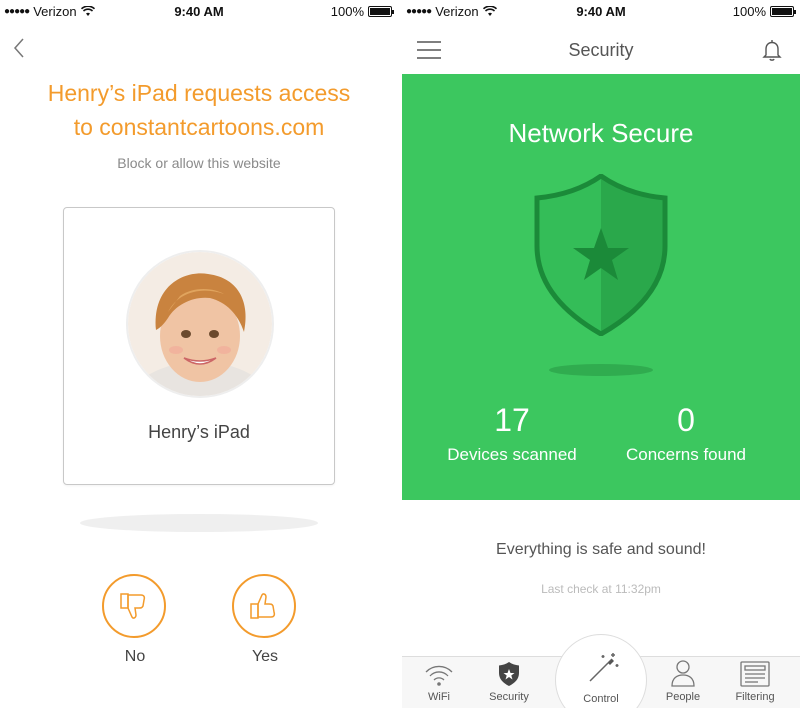 This screenshot has height=708, width=800. What do you see at coordinates (683, 673) in the screenshot?
I see `person-icon` at bounding box center [683, 673].